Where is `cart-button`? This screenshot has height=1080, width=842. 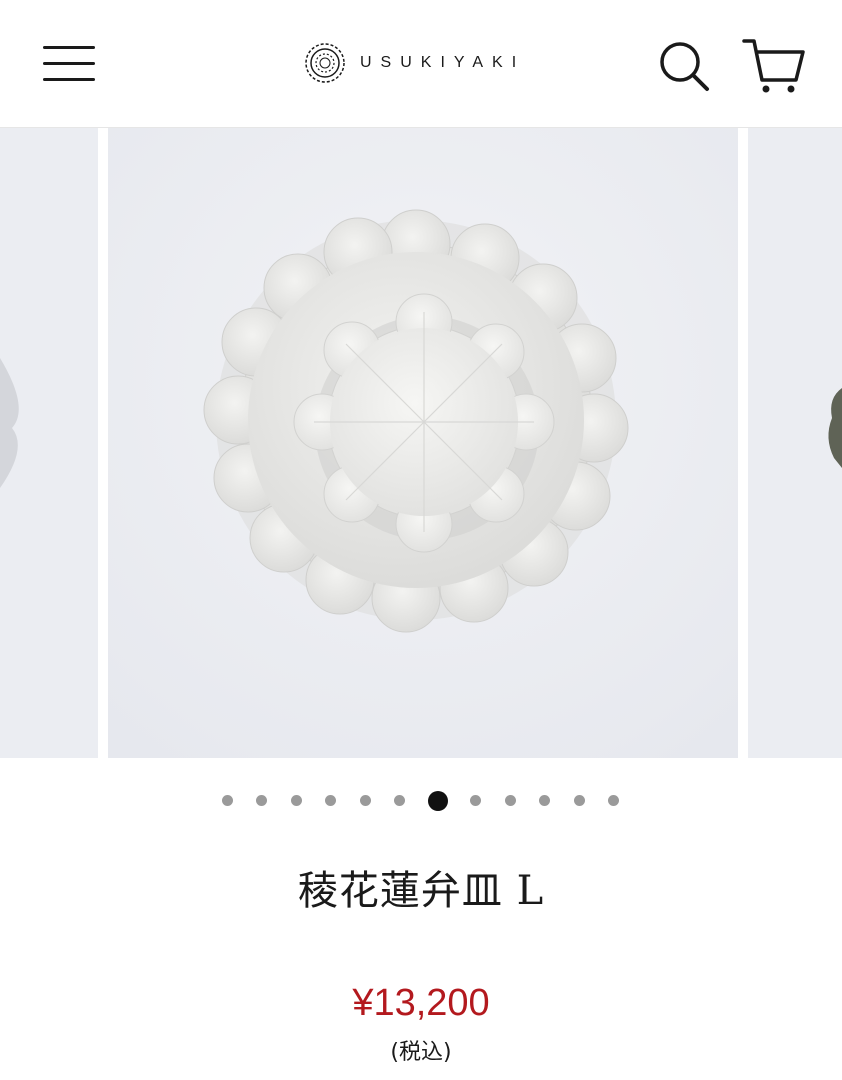
cart-button is located at coordinates (773, 66).